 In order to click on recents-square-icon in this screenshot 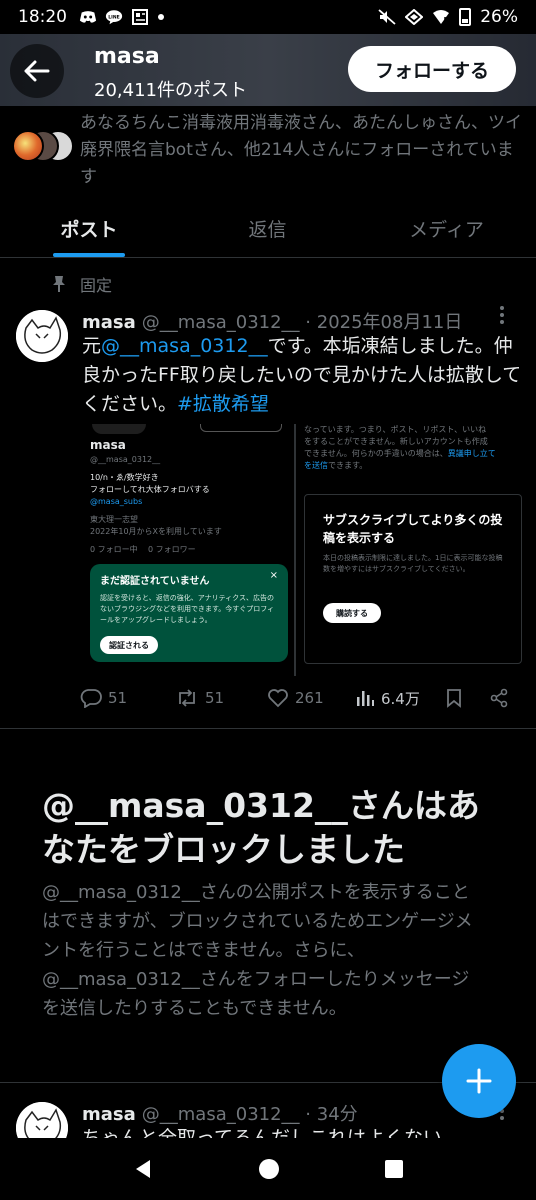, I will do `click(394, 1169)`.